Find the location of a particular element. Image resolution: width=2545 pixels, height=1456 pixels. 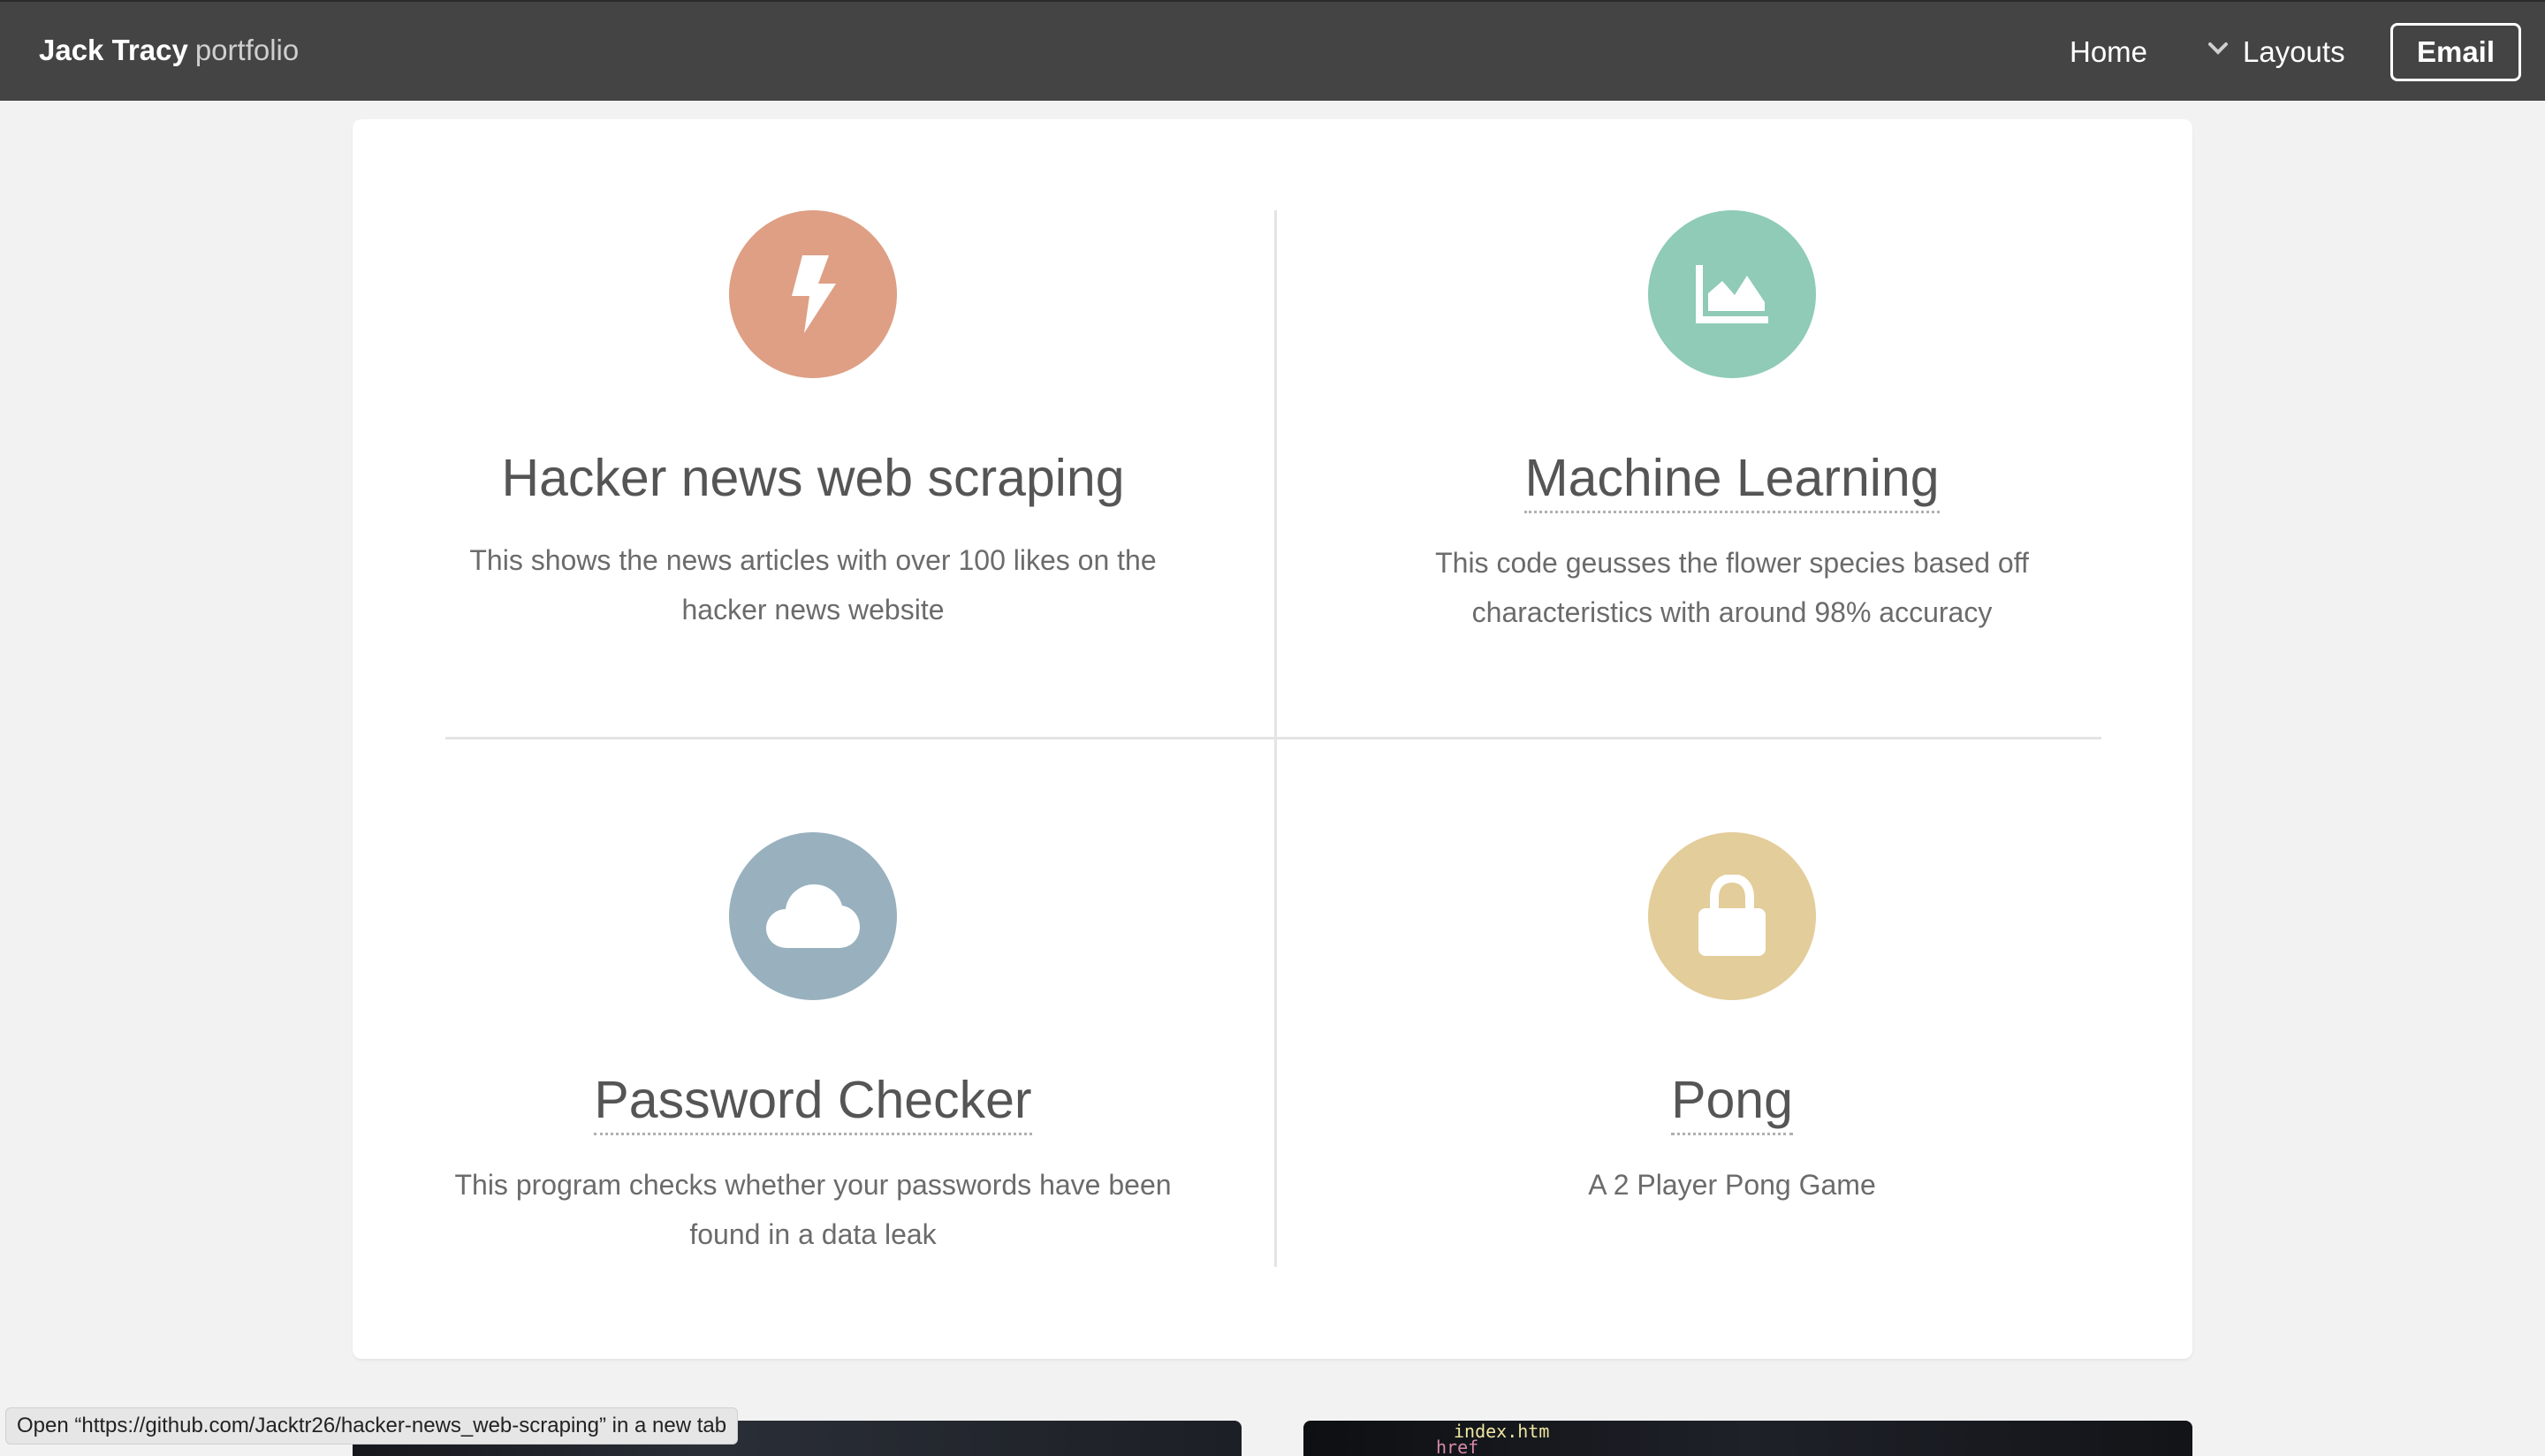

nav-layouts-dropdown: Layouts is located at coordinates (2276, 52).